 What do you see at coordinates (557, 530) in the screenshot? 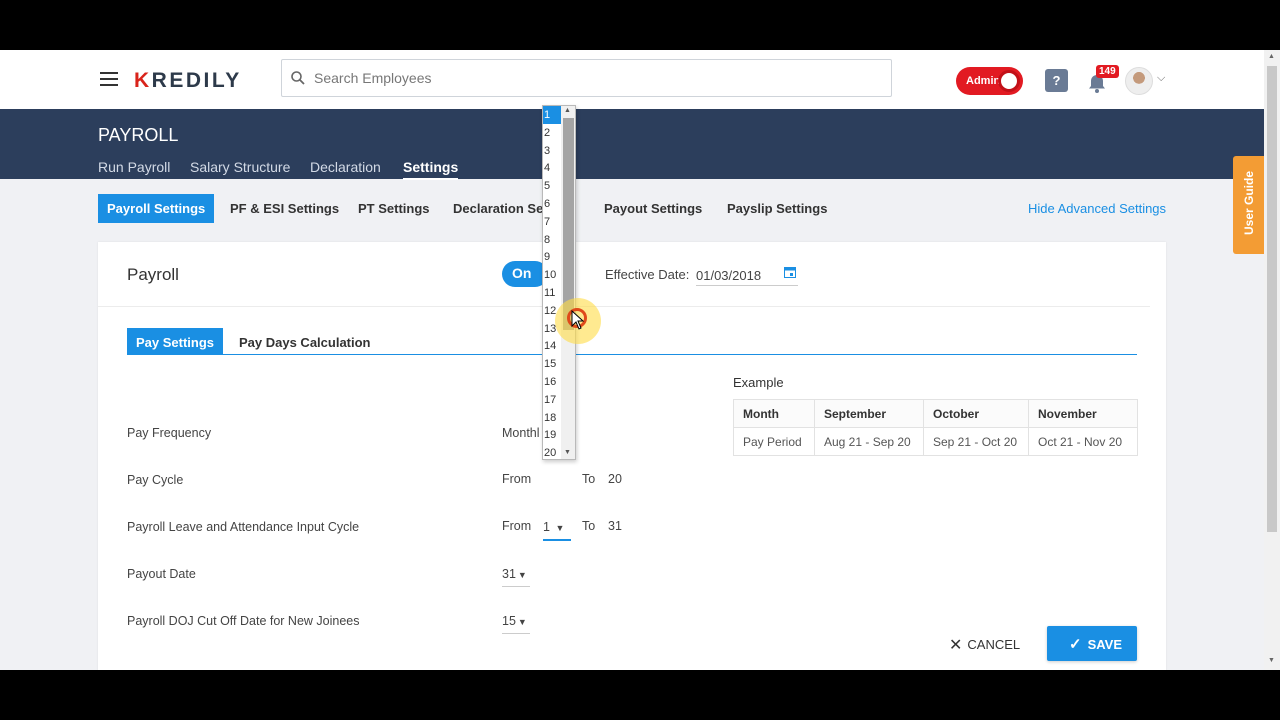
I see `leave-cycle-from-select: 1 ▼` at bounding box center [557, 530].